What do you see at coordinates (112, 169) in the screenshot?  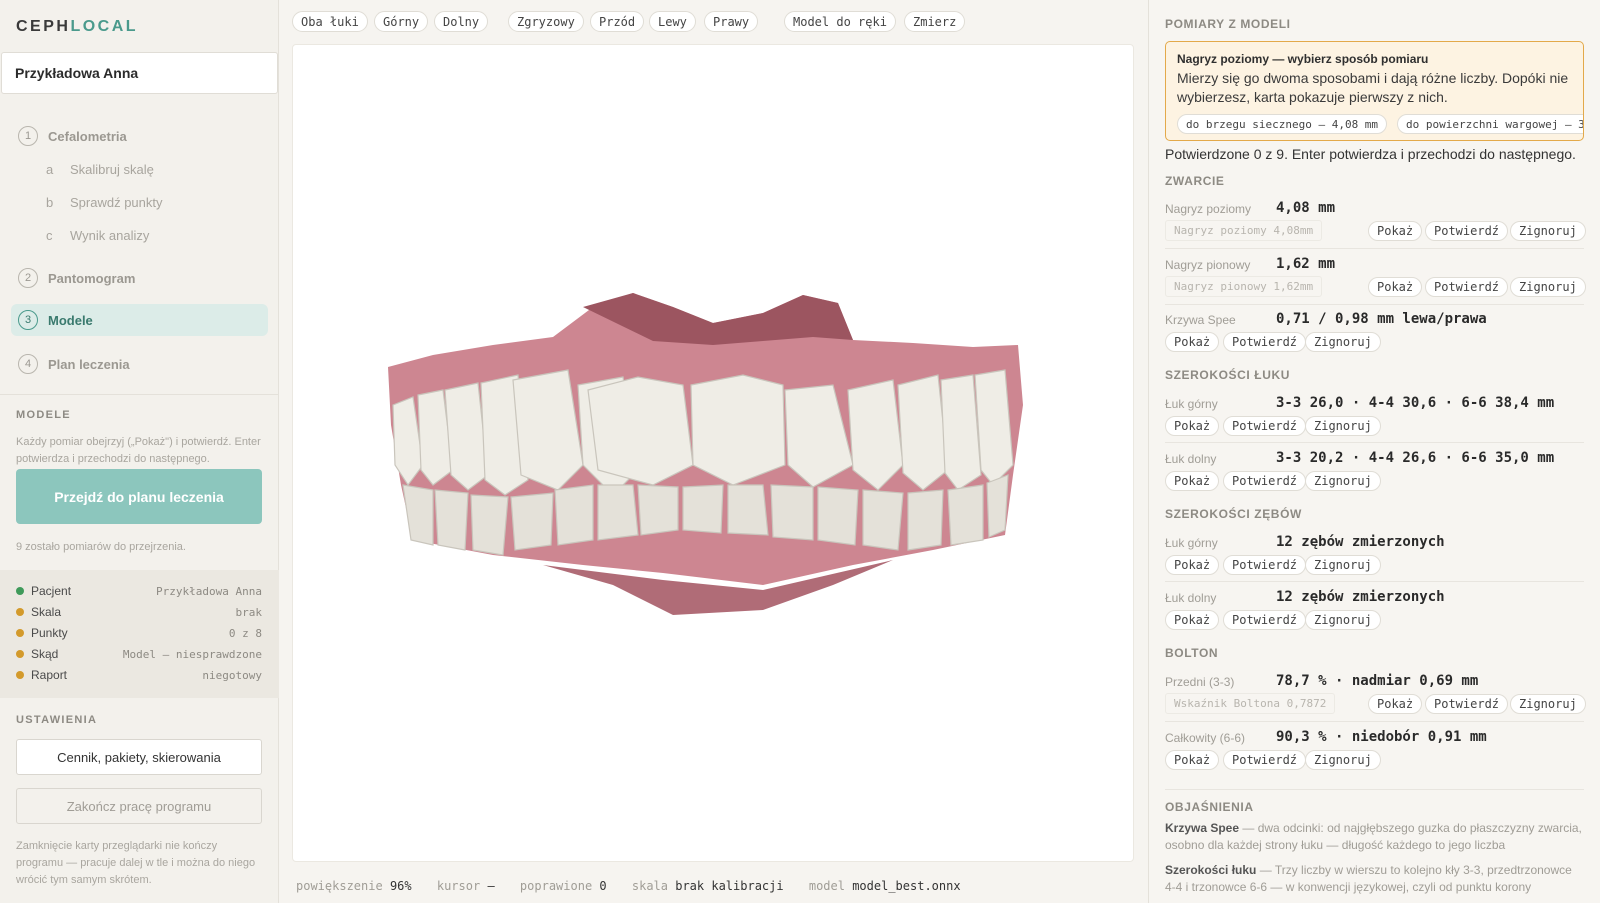 I see `substep-label: Skalibruj skalę` at bounding box center [112, 169].